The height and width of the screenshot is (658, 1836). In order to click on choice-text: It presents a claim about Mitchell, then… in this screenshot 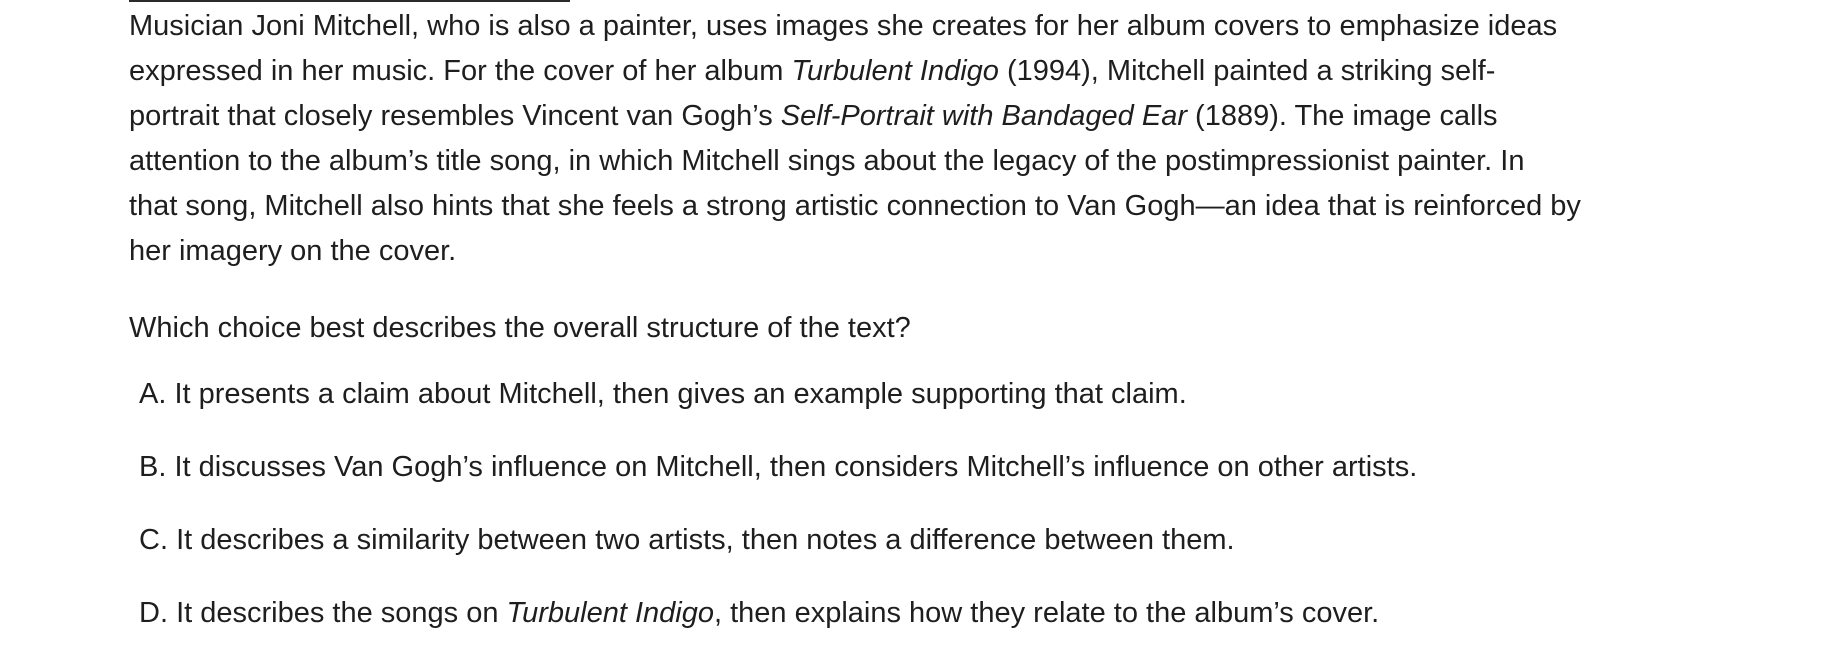, I will do `click(680, 394)`.